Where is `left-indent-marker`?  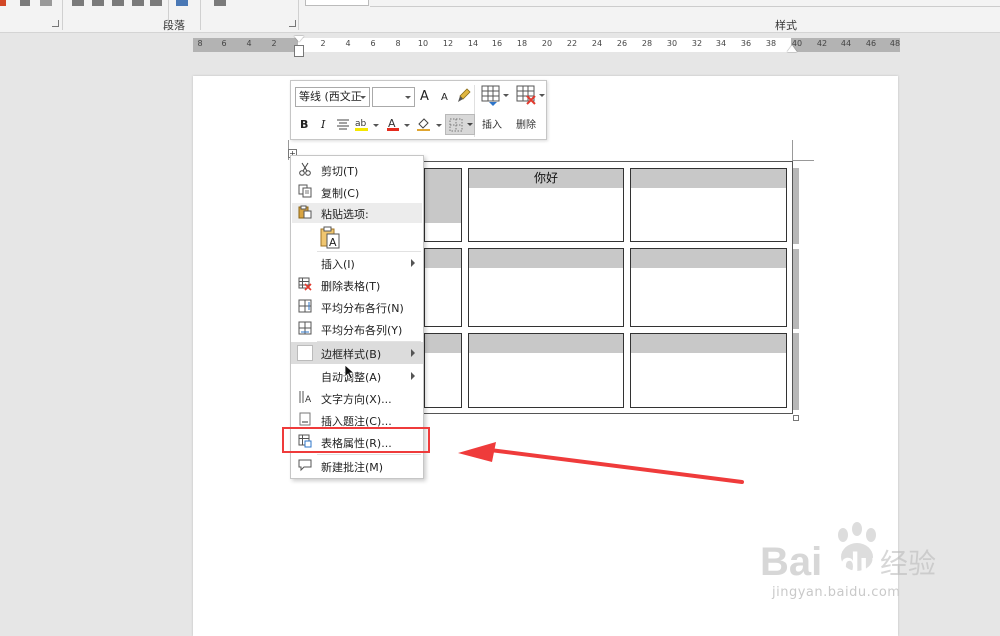 left-indent-marker is located at coordinates (299, 51).